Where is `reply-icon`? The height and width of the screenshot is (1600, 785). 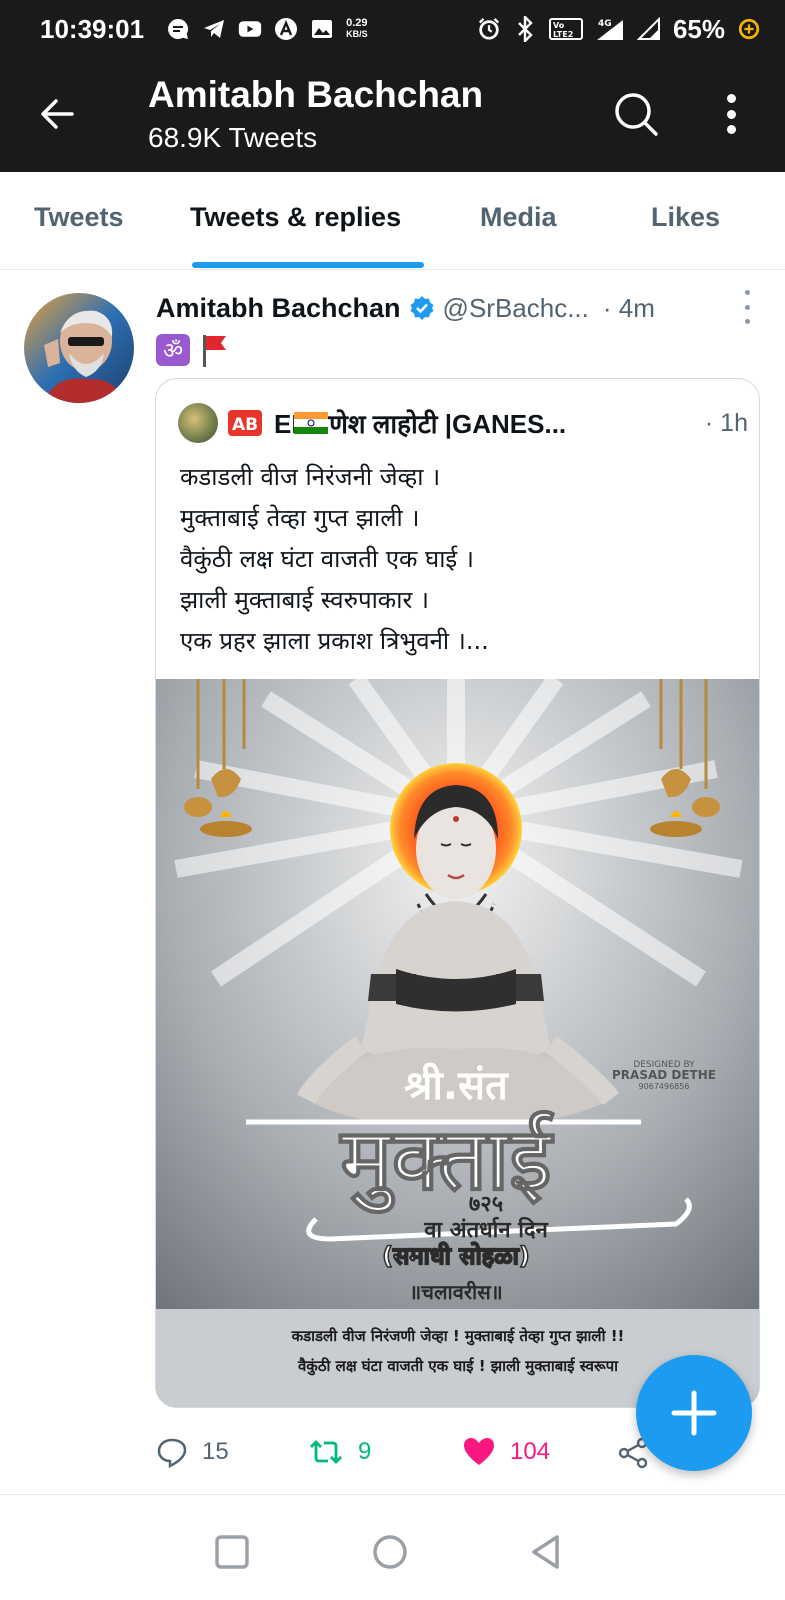 reply-icon is located at coordinates (172, 1453).